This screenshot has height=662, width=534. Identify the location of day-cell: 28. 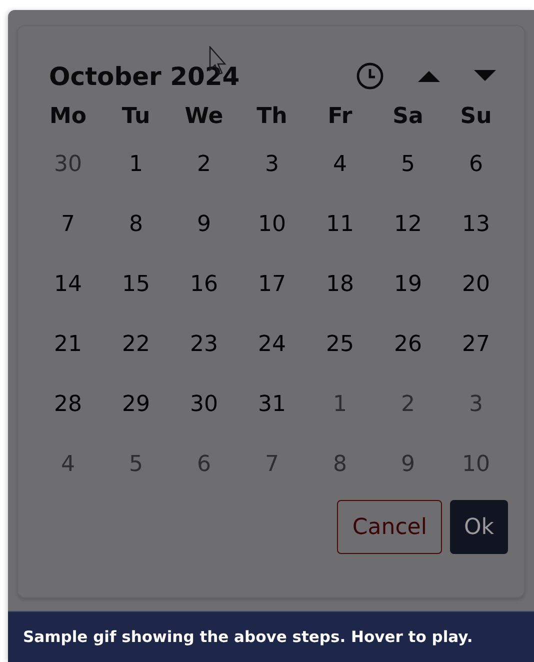
(68, 405).